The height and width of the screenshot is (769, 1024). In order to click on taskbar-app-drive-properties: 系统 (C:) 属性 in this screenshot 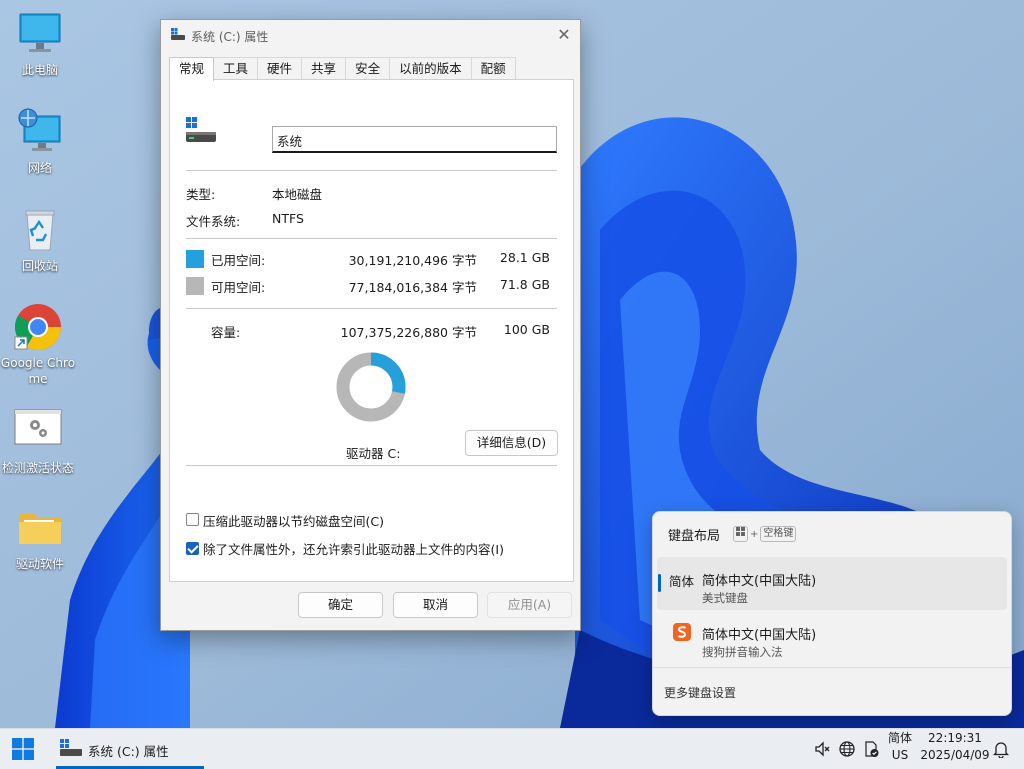, I will do `click(130, 749)`.